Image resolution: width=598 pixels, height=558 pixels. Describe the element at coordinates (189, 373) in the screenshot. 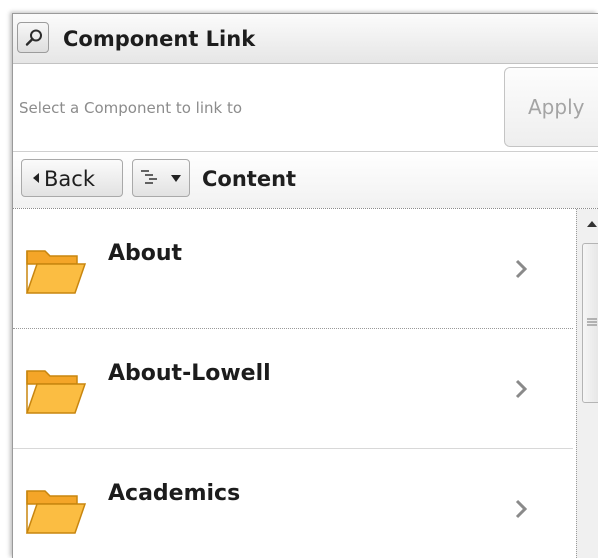

I see `list-item-label: About-Lowell` at that location.